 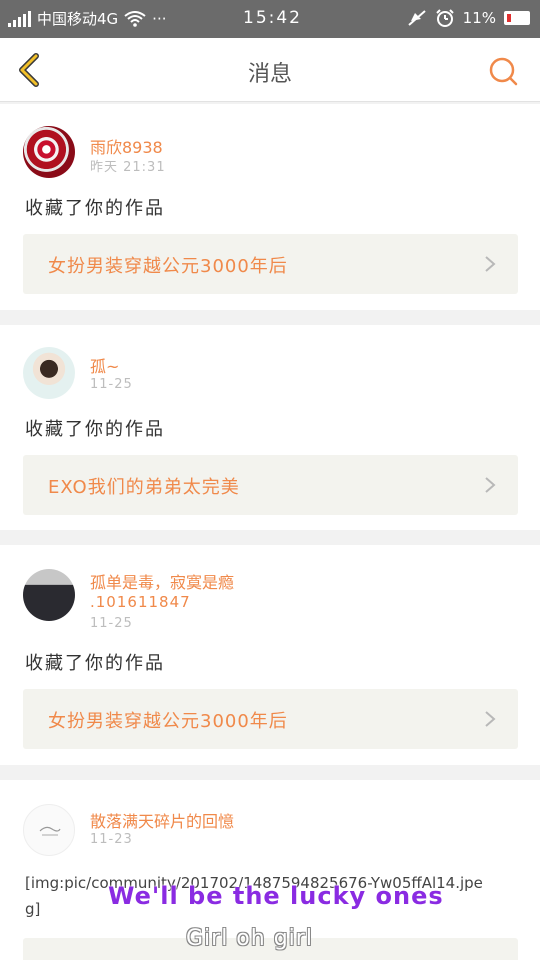 I want to click on page-title: 消息, so click(x=269, y=74).